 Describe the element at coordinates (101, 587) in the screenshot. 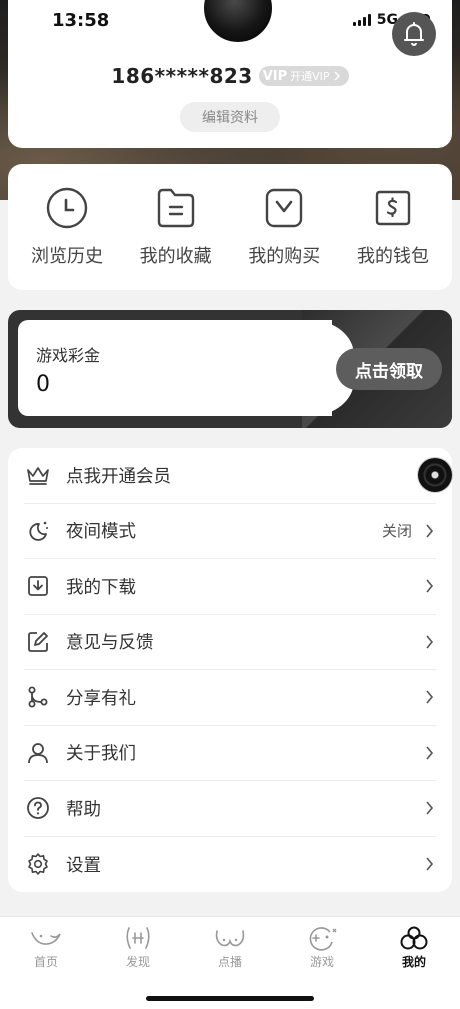

I see `menu-label: 我的下载` at that location.